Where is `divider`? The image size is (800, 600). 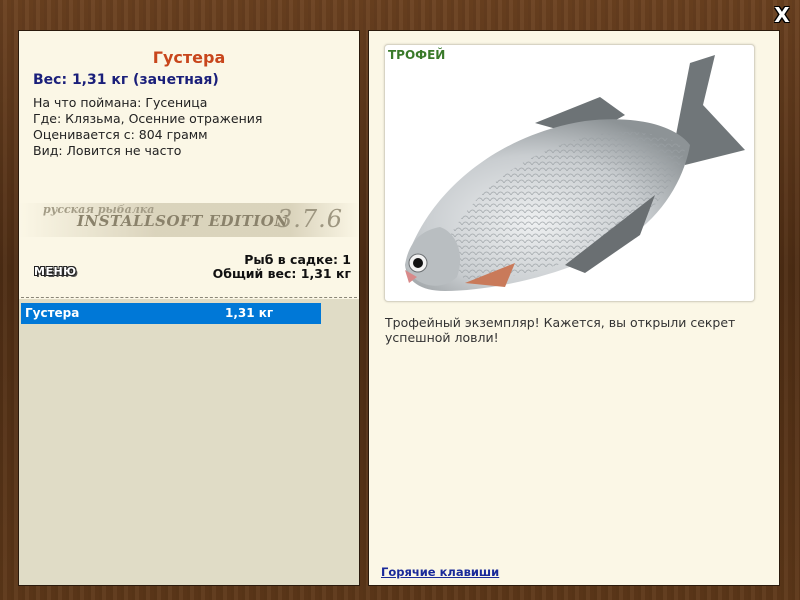 divider is located at coordinates (189, 297).